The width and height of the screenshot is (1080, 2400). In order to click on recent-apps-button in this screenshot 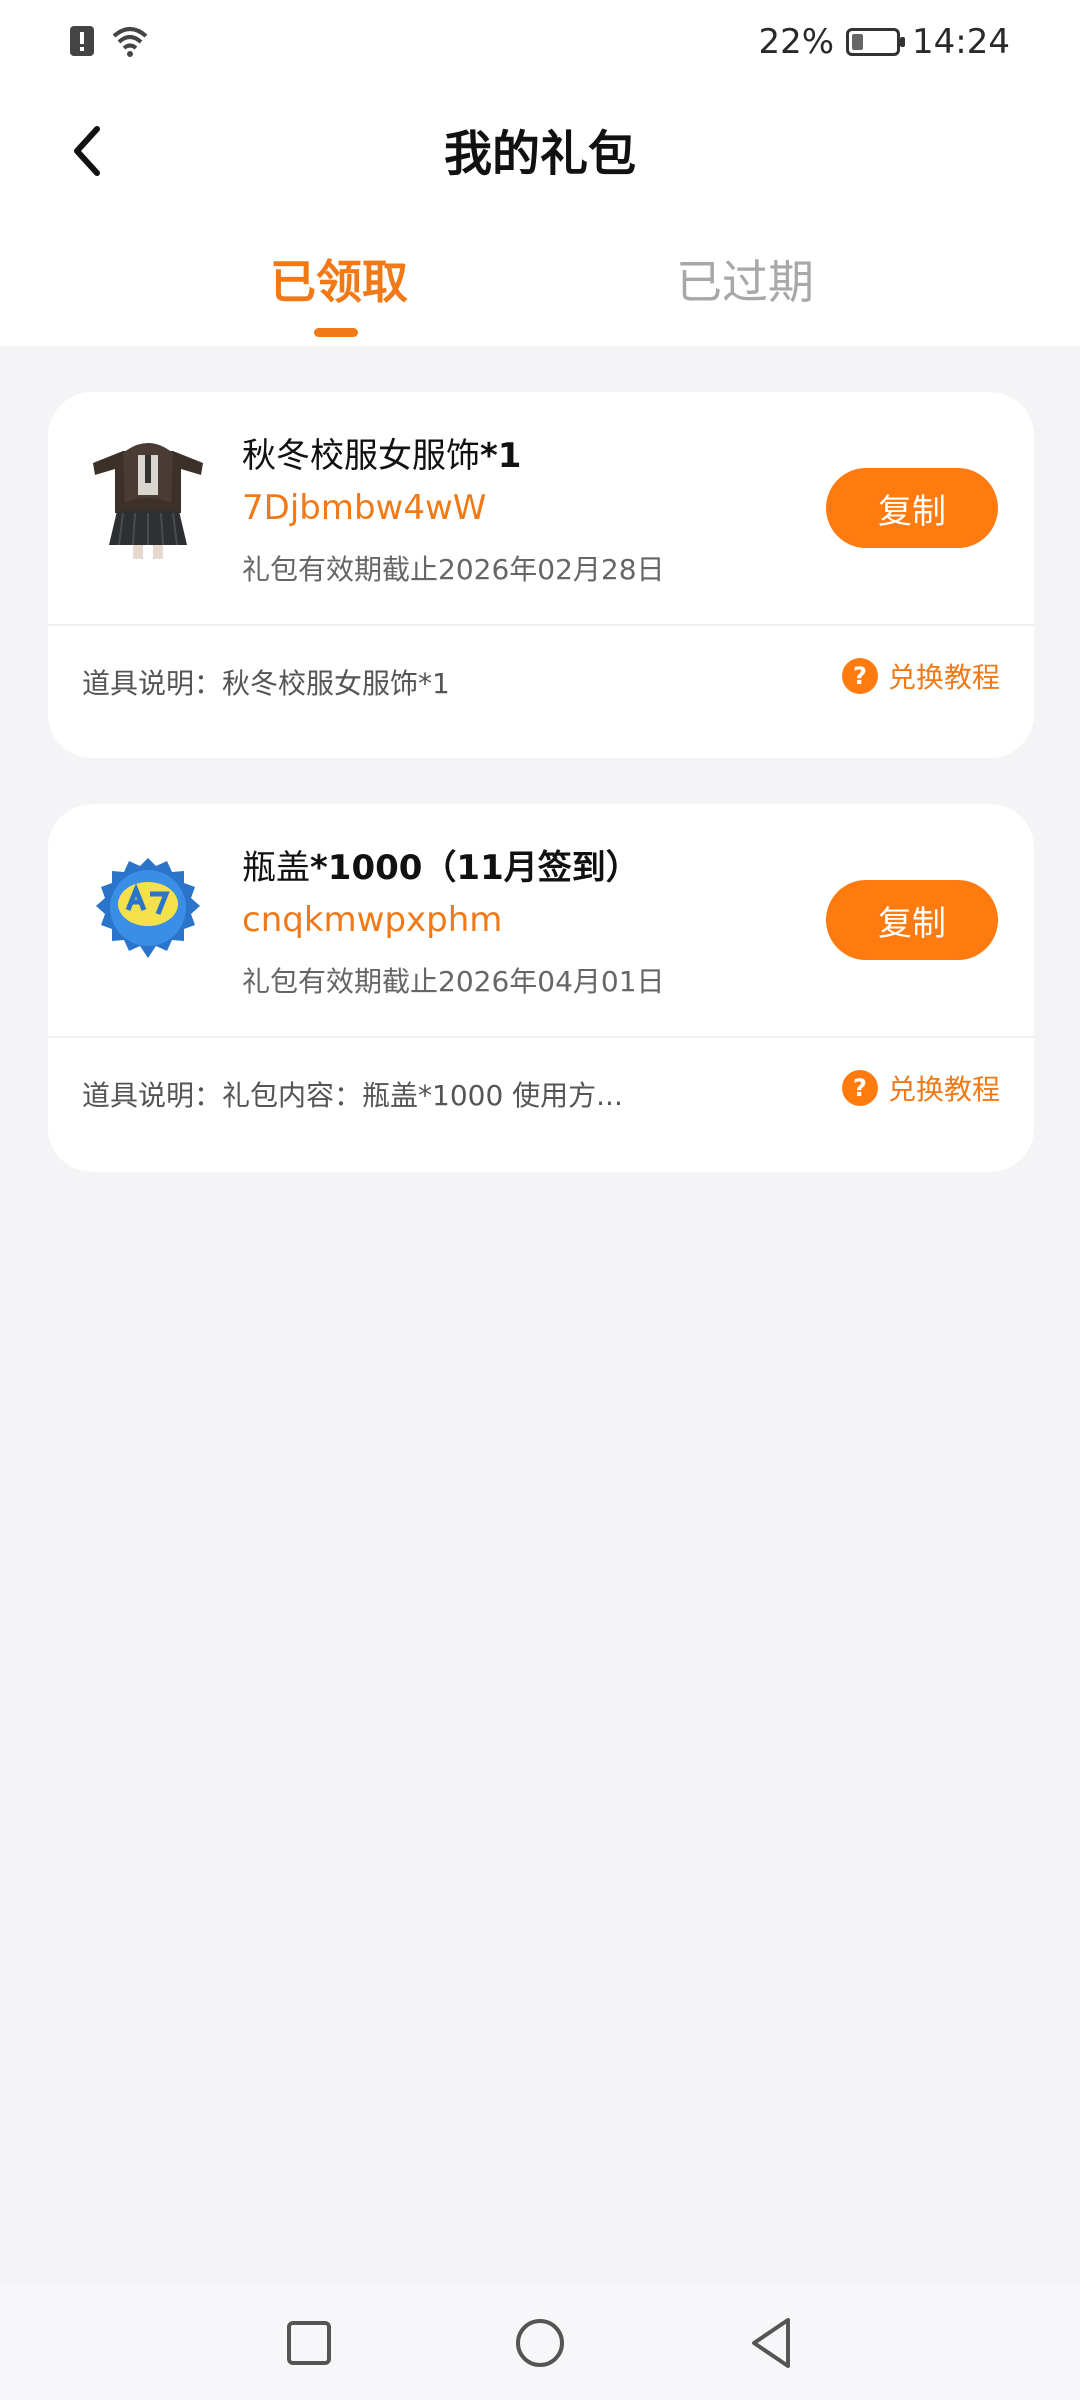, I will do `click(309, 2343)`.